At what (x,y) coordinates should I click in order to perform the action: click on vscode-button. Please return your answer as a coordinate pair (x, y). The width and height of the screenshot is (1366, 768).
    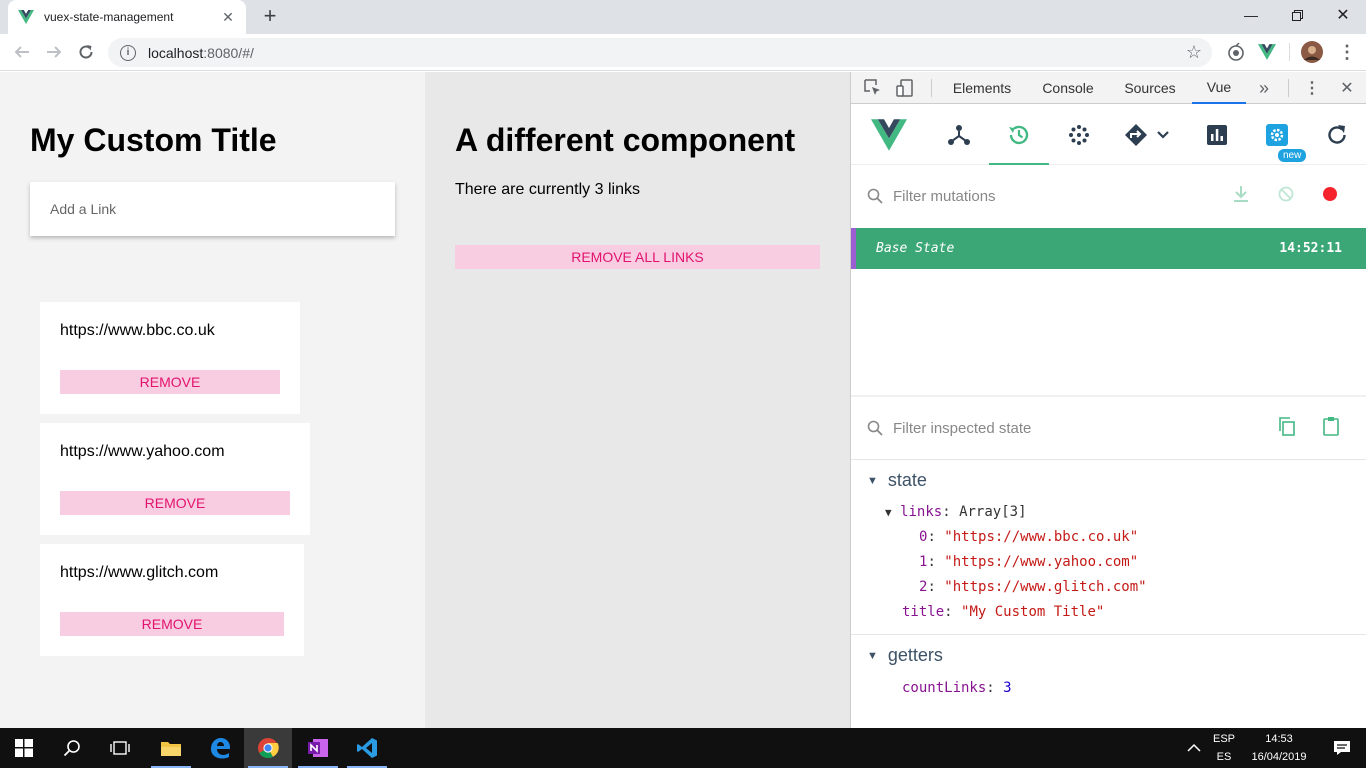
    Looking at the image, I should click on (367, 748).